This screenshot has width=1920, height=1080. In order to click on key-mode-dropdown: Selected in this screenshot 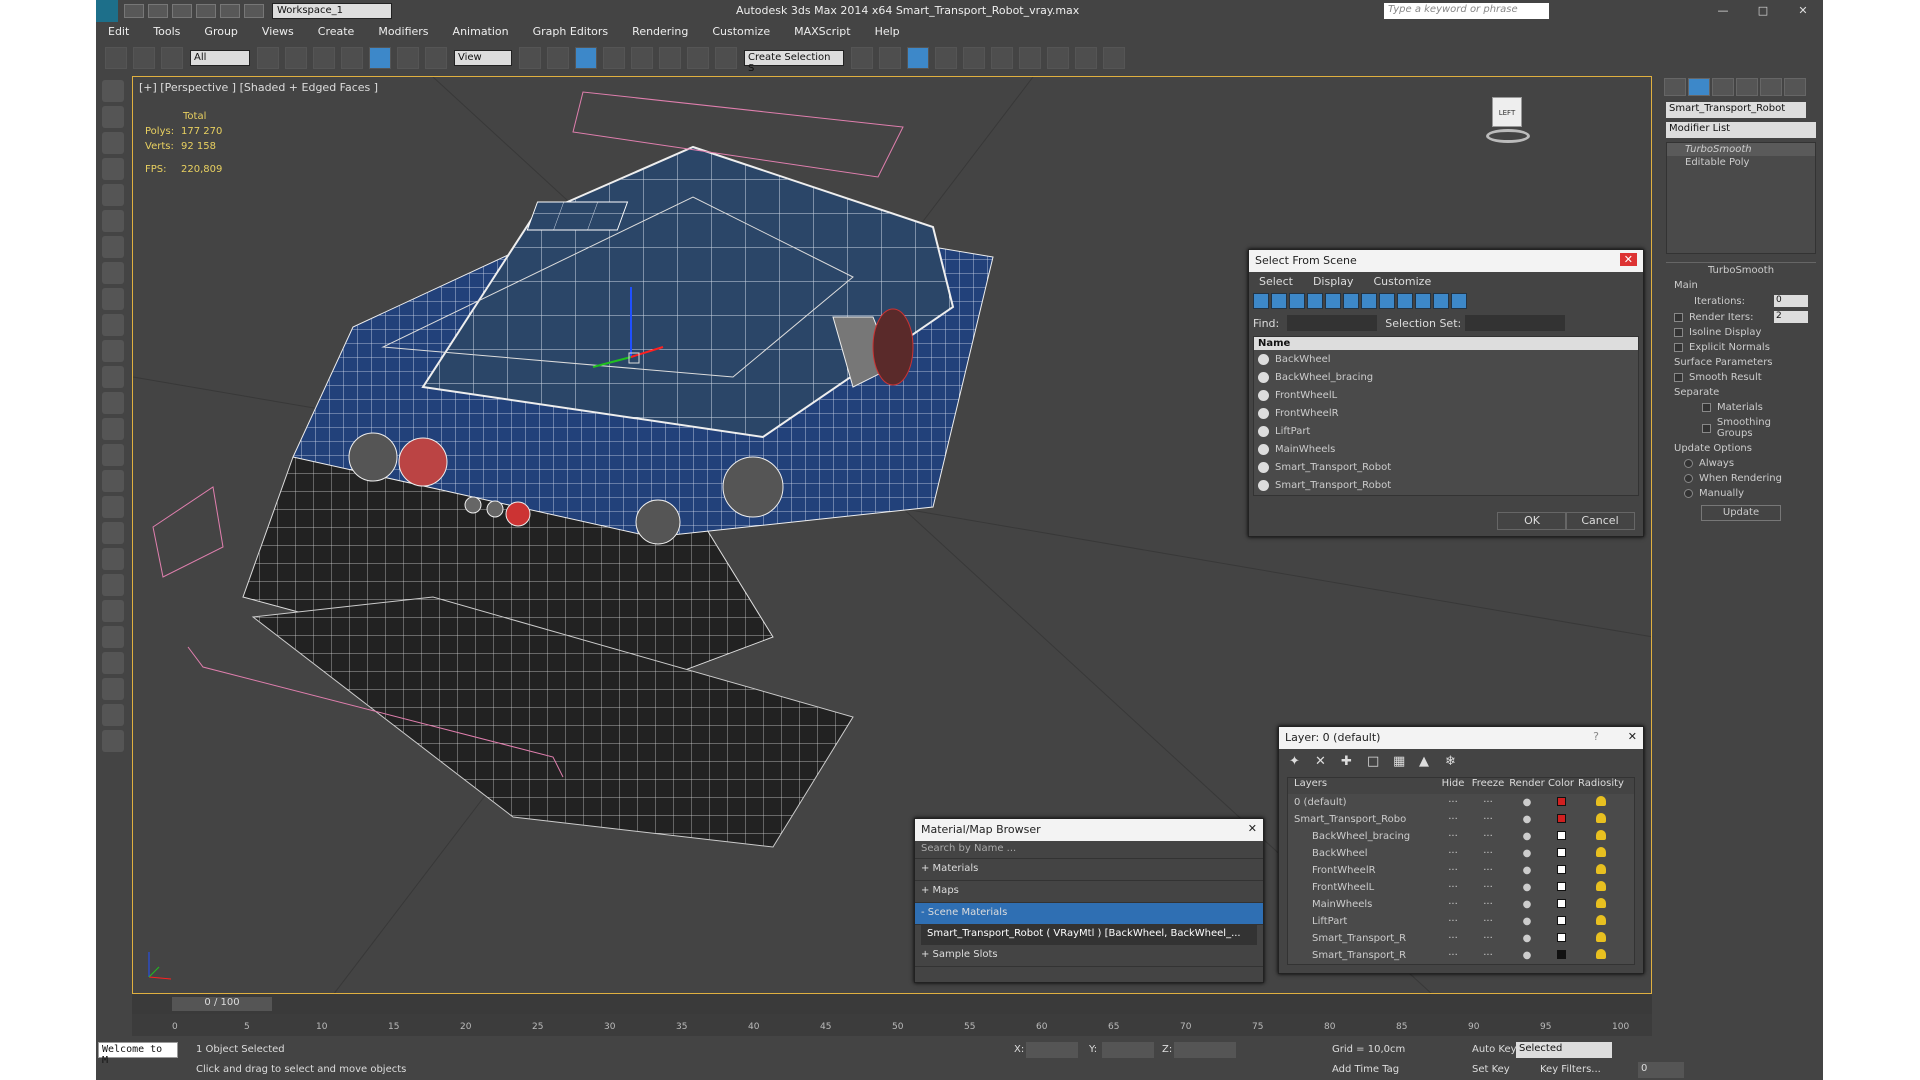, I will do `click(1564, 1050)`.